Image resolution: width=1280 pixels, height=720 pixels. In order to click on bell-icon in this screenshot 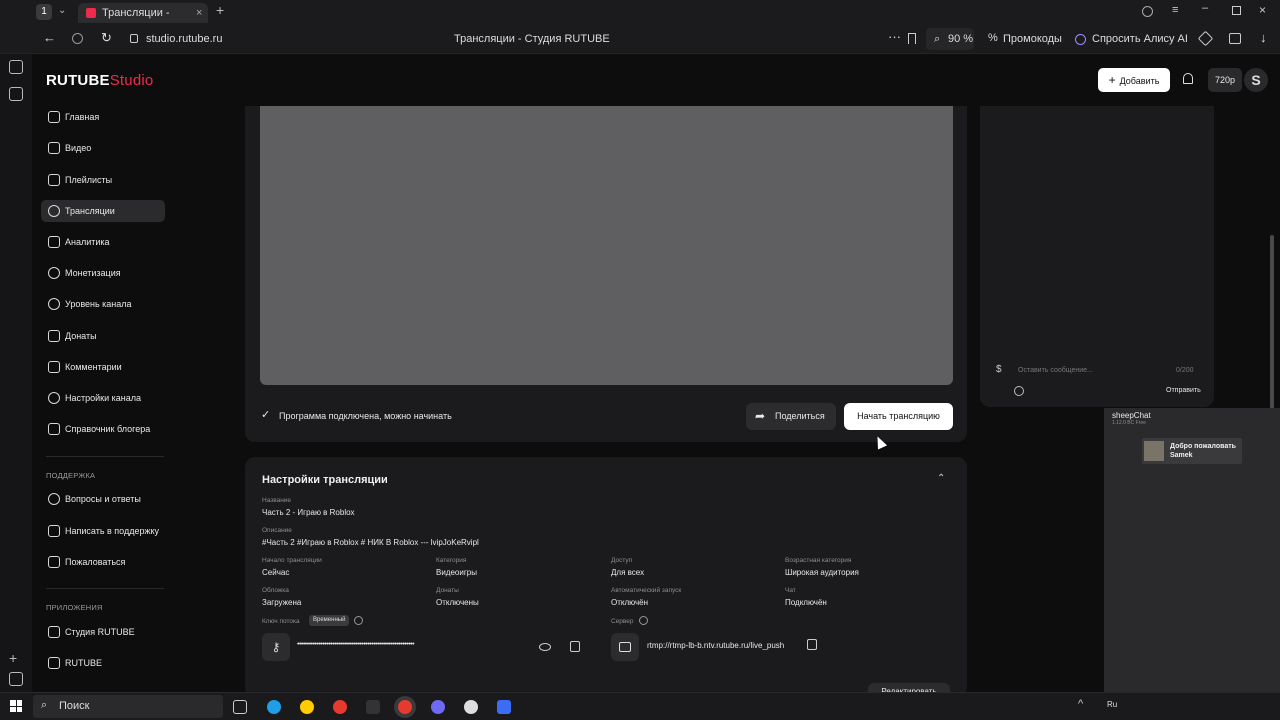, I will do `click(1188, 78)`.